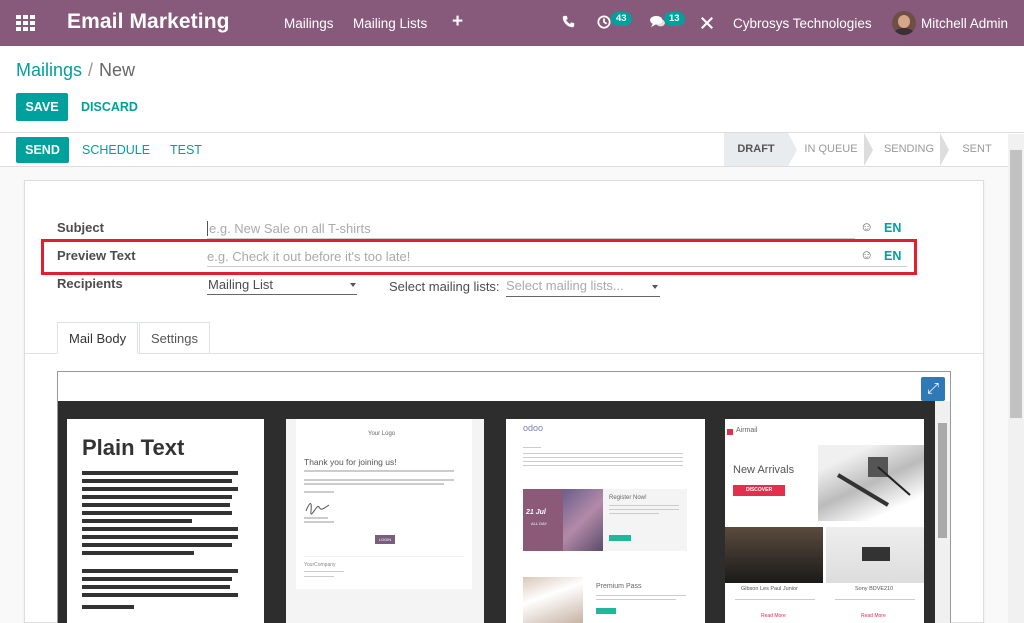 Image resolution: width=1024 pixels, height=623 pixels. I want to click on template-plain-title: Plain Text, so click(133, 447).